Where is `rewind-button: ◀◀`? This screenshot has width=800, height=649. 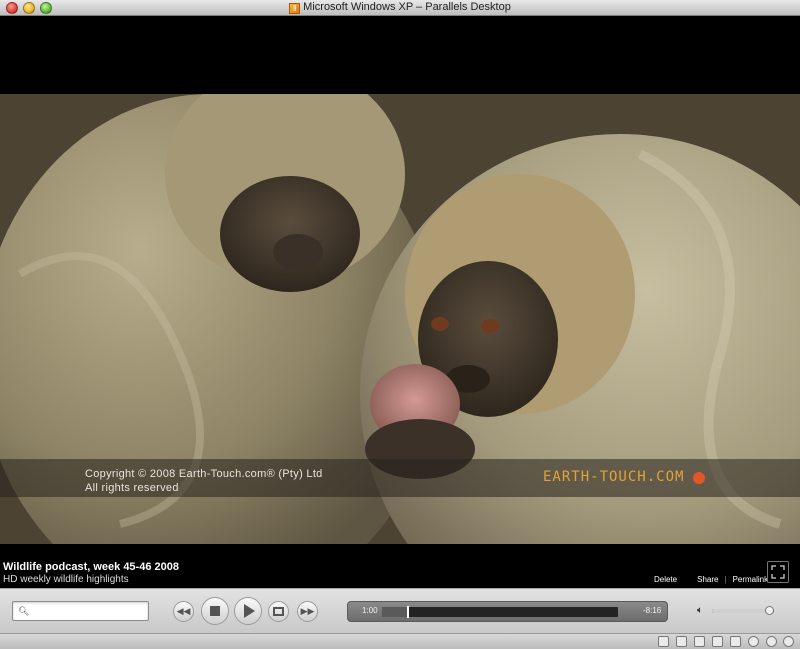
rewind-button: ◀◀ is located at coordinates (183, 611).